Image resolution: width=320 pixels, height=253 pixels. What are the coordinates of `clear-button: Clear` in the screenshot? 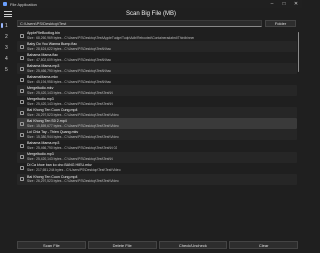 It's located at (263, 245).